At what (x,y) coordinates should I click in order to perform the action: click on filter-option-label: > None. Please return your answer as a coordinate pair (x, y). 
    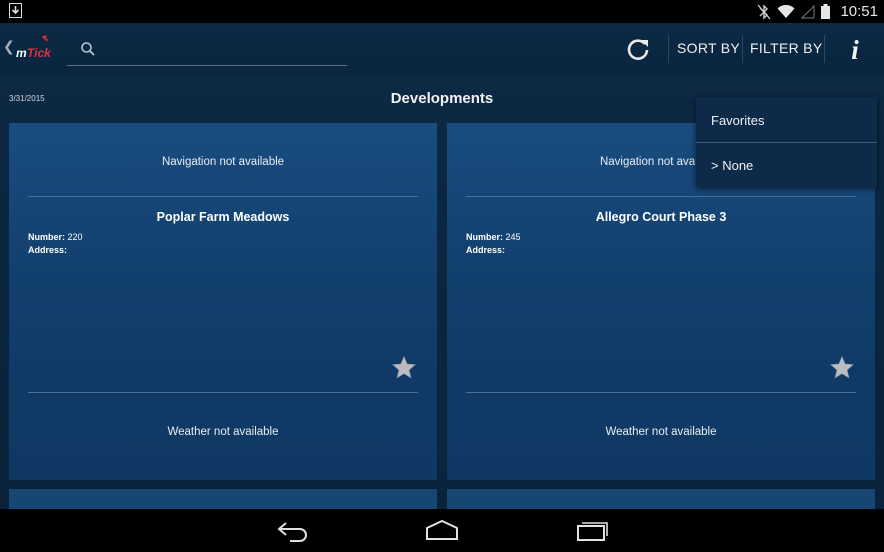
    Looking at the image, I should click on (732, 165).